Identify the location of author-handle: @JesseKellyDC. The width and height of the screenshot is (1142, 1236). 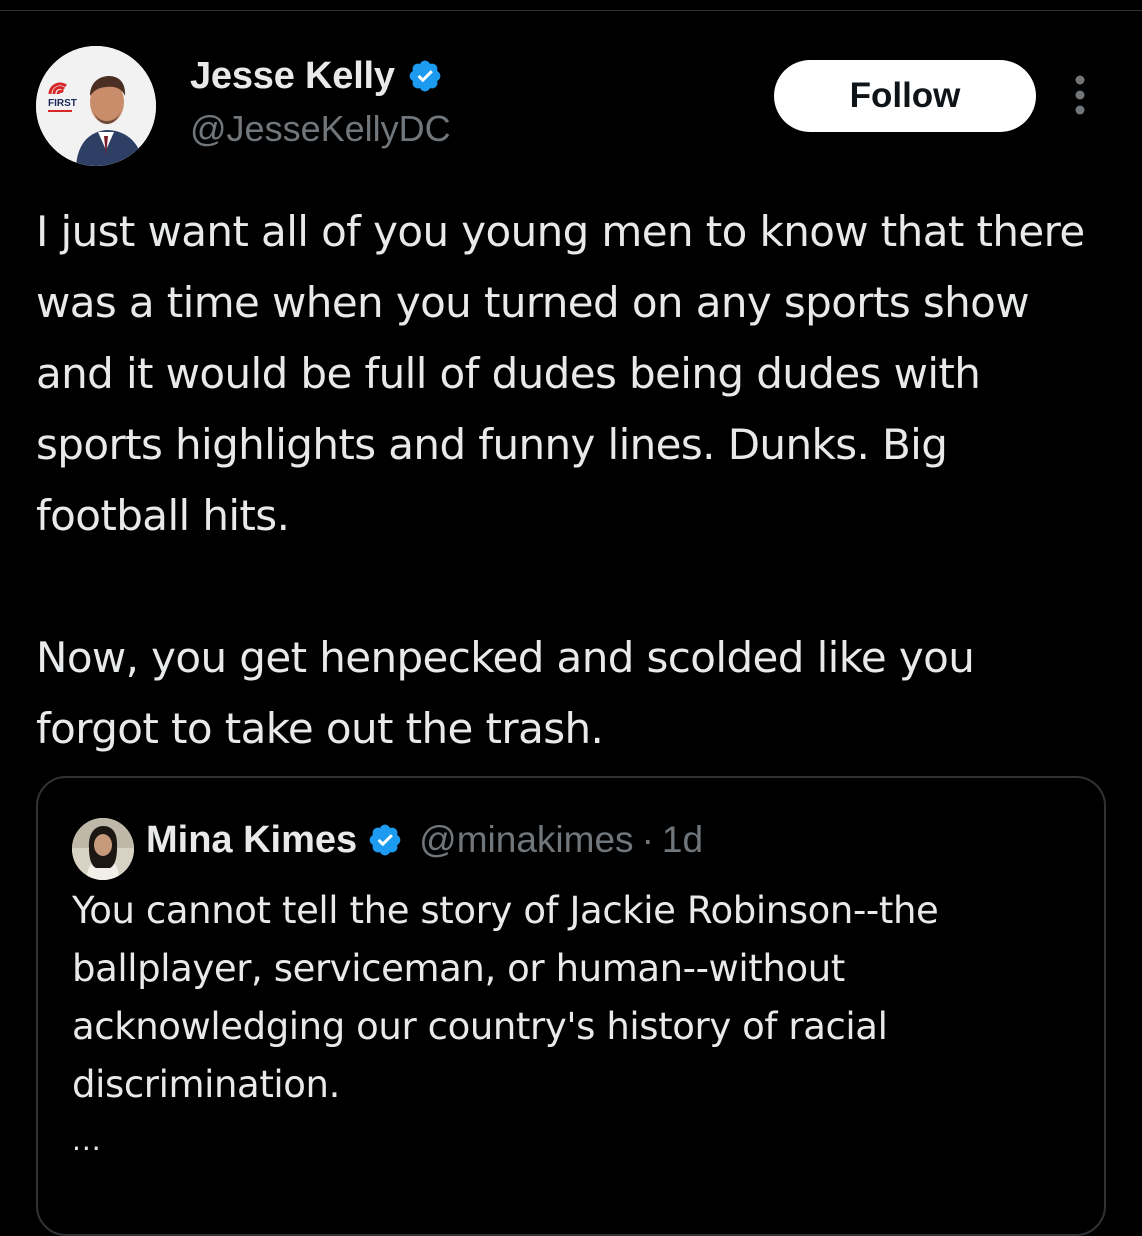
(320, 129).